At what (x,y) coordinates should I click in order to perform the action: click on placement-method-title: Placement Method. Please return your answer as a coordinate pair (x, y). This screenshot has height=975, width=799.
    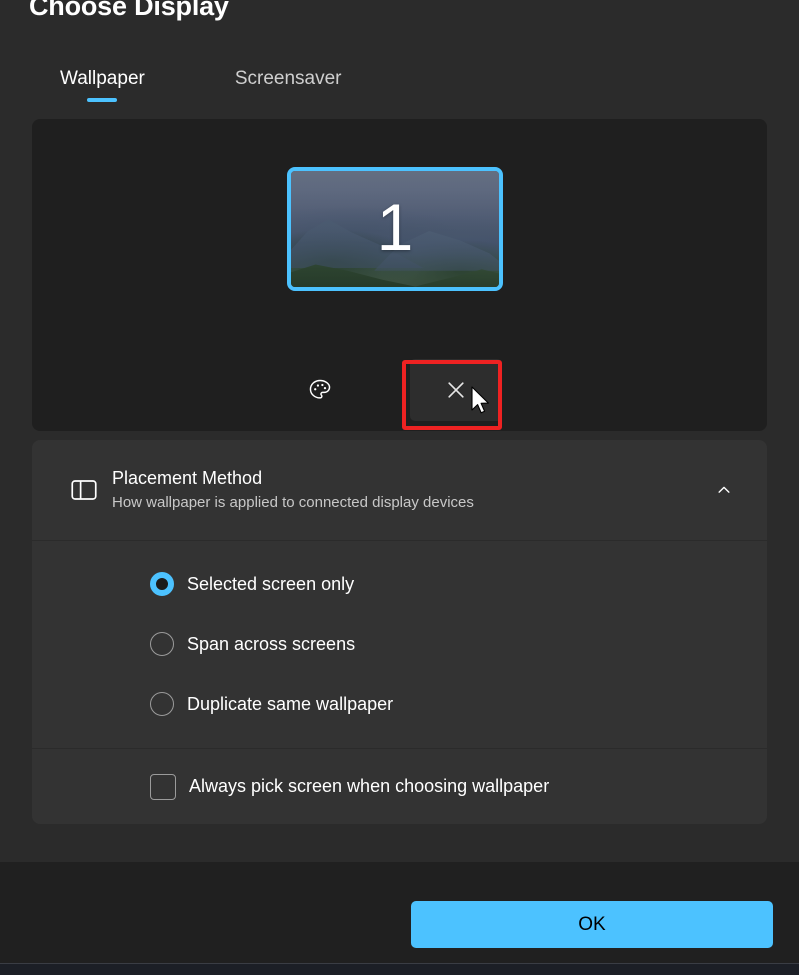
    Looking at the image, I should click on (187, 477).